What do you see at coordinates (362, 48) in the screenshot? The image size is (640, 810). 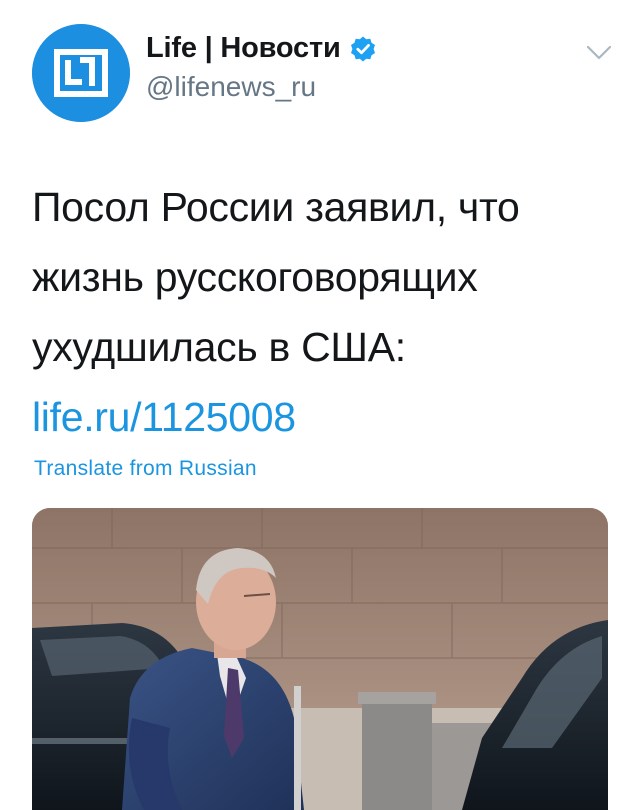 I see `verified-badge-icon` at bounding box center [362, 48].